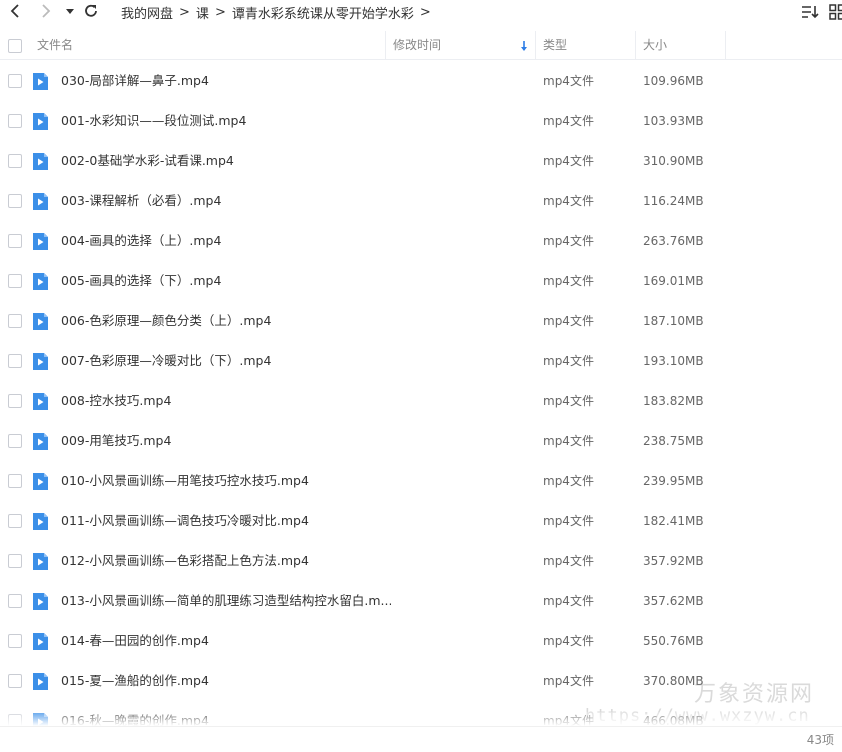 This screenshot has height=752, width=842. What do you see at coordinates (421, 161) in the screenshot?
I see `file-row: 002-0基础学水彩-试看课.mp4mp4文件310.90MB` at bounding box center [421, 161].